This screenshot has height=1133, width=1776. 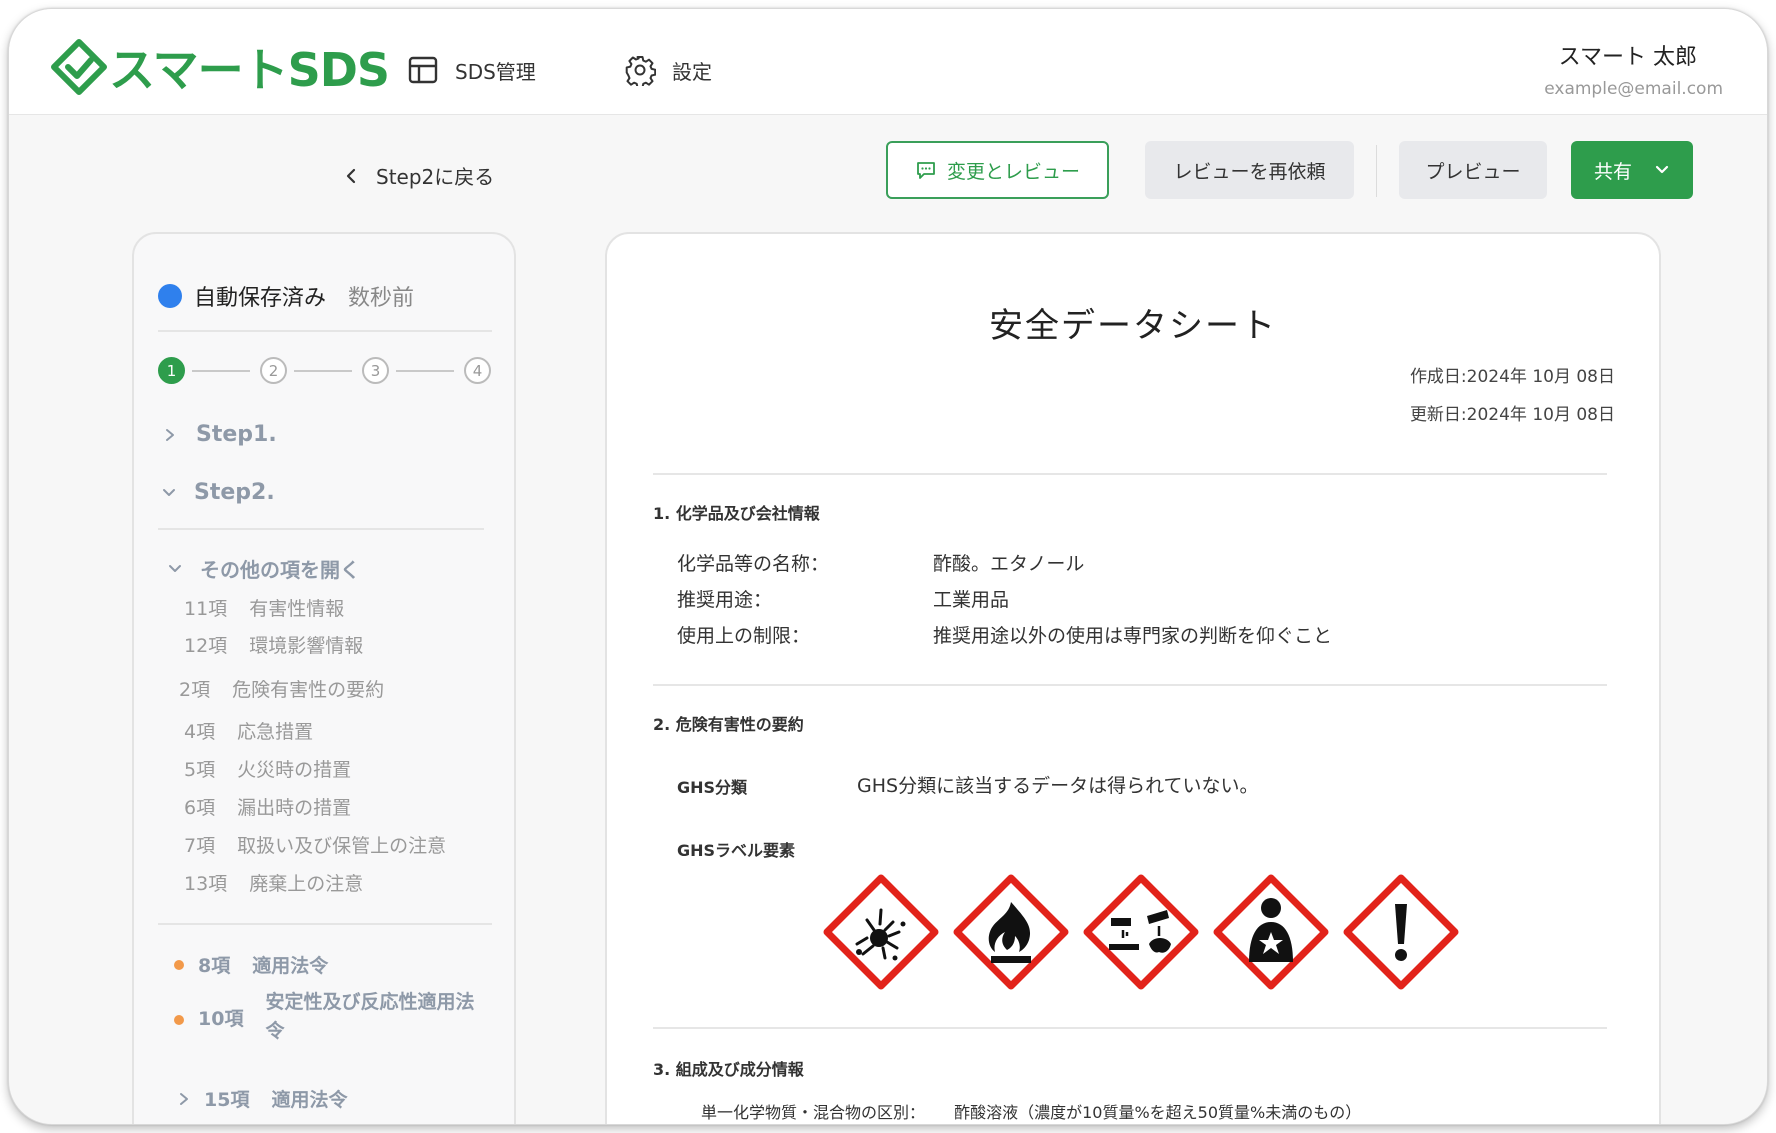 What do you see at coordinates (200, 846) in the screenshot?
I see `section-number: 7項` at bounding box center [200, 846].